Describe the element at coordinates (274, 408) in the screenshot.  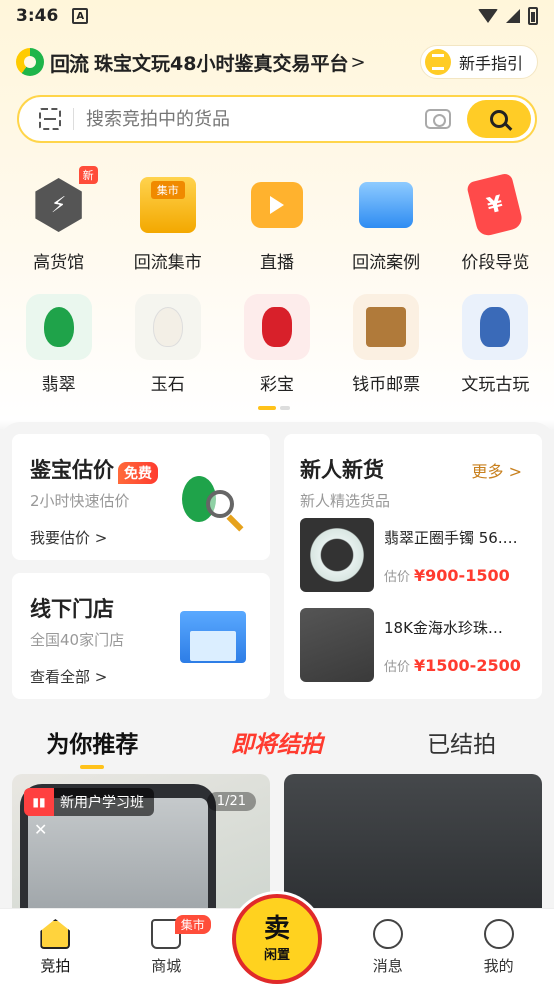
I see `page-indicator` at that location.